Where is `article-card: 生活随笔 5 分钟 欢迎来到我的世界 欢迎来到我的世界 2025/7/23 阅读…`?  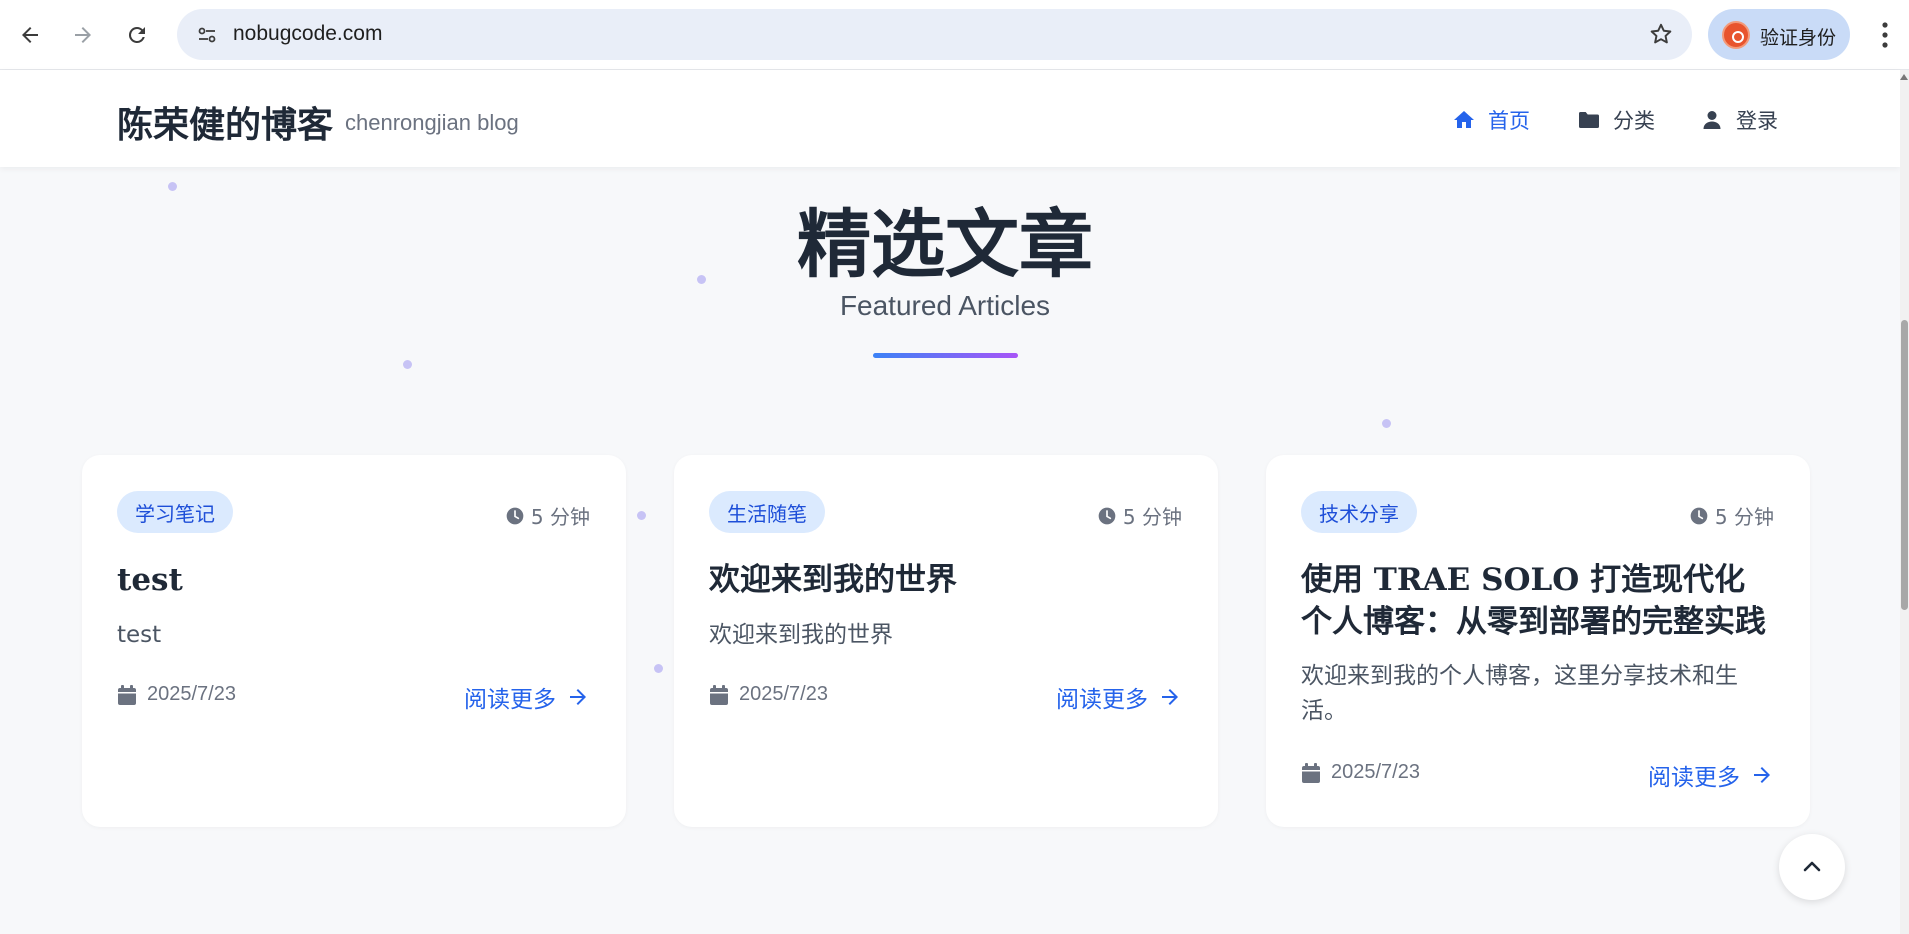
article-card: 生活随笔 5 分钟 欢迎来到我的世界 欢迎来到我的世界 2025/7/23 阅读… is located at coordinates (946, 641).